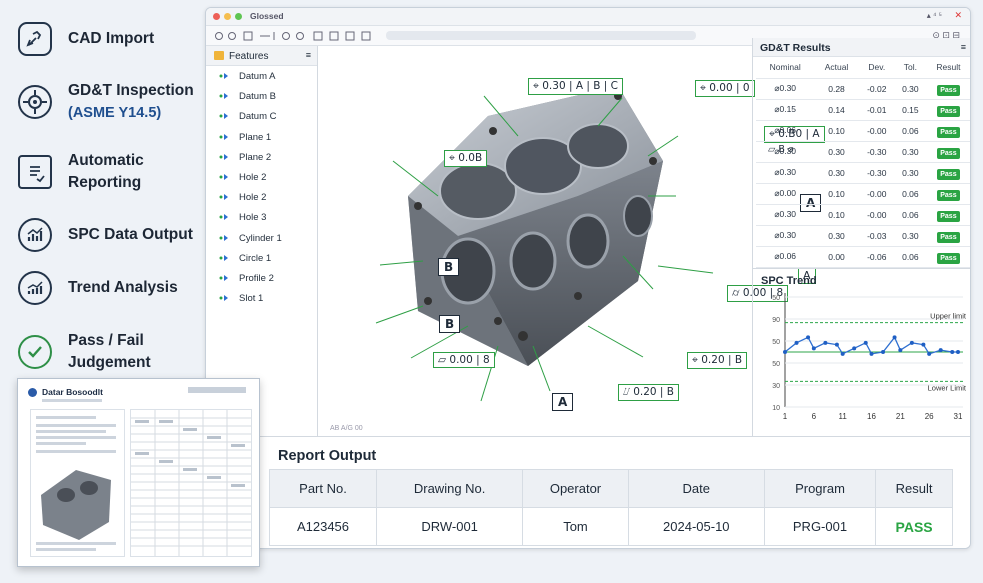 The width and height of the screenshot is (983, 583). I want to click on window-title: Glossed, so click(267, 16).